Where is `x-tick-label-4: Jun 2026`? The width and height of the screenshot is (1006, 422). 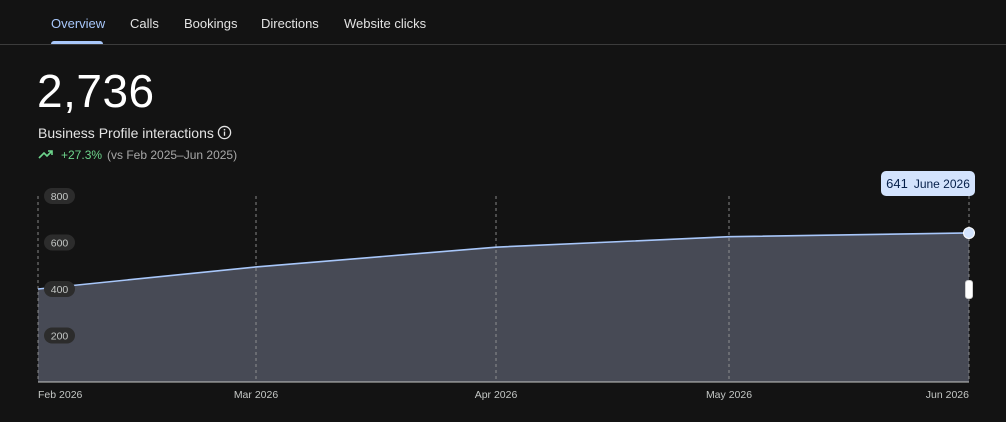 x-tick-label-4: Jun 2026 is located at coordinates (947, 395).